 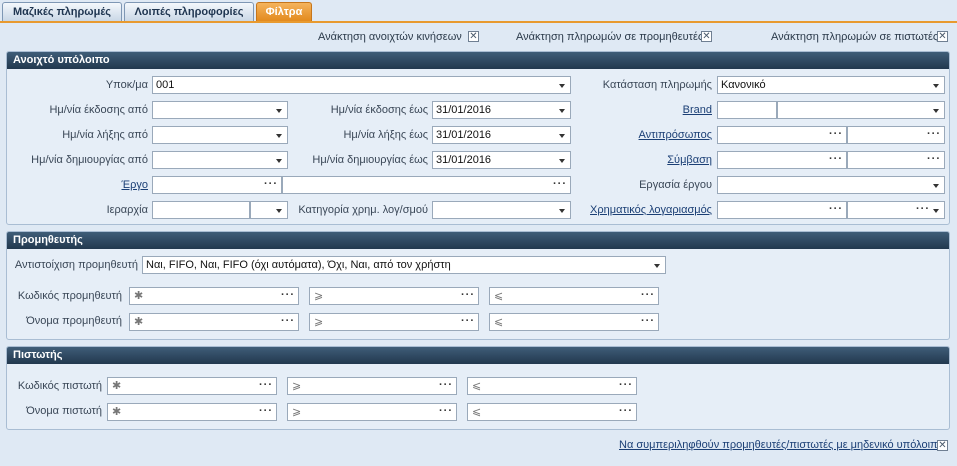 What do you see at coordinates (468, 295) in the screenshot?
I see `supplier-code-from-lookup-icon: ···` at bounding box center [468, 295].